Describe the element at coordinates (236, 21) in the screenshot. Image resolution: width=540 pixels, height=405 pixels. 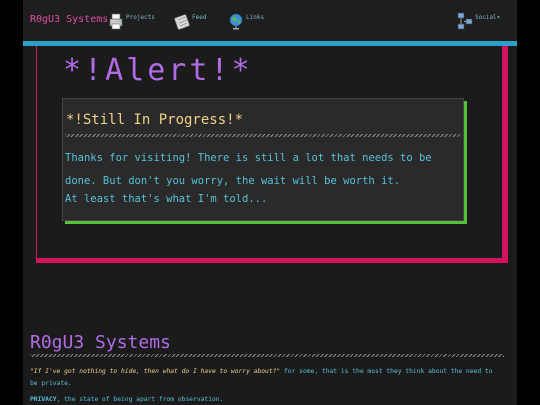
I see `globe-icon` at that location.